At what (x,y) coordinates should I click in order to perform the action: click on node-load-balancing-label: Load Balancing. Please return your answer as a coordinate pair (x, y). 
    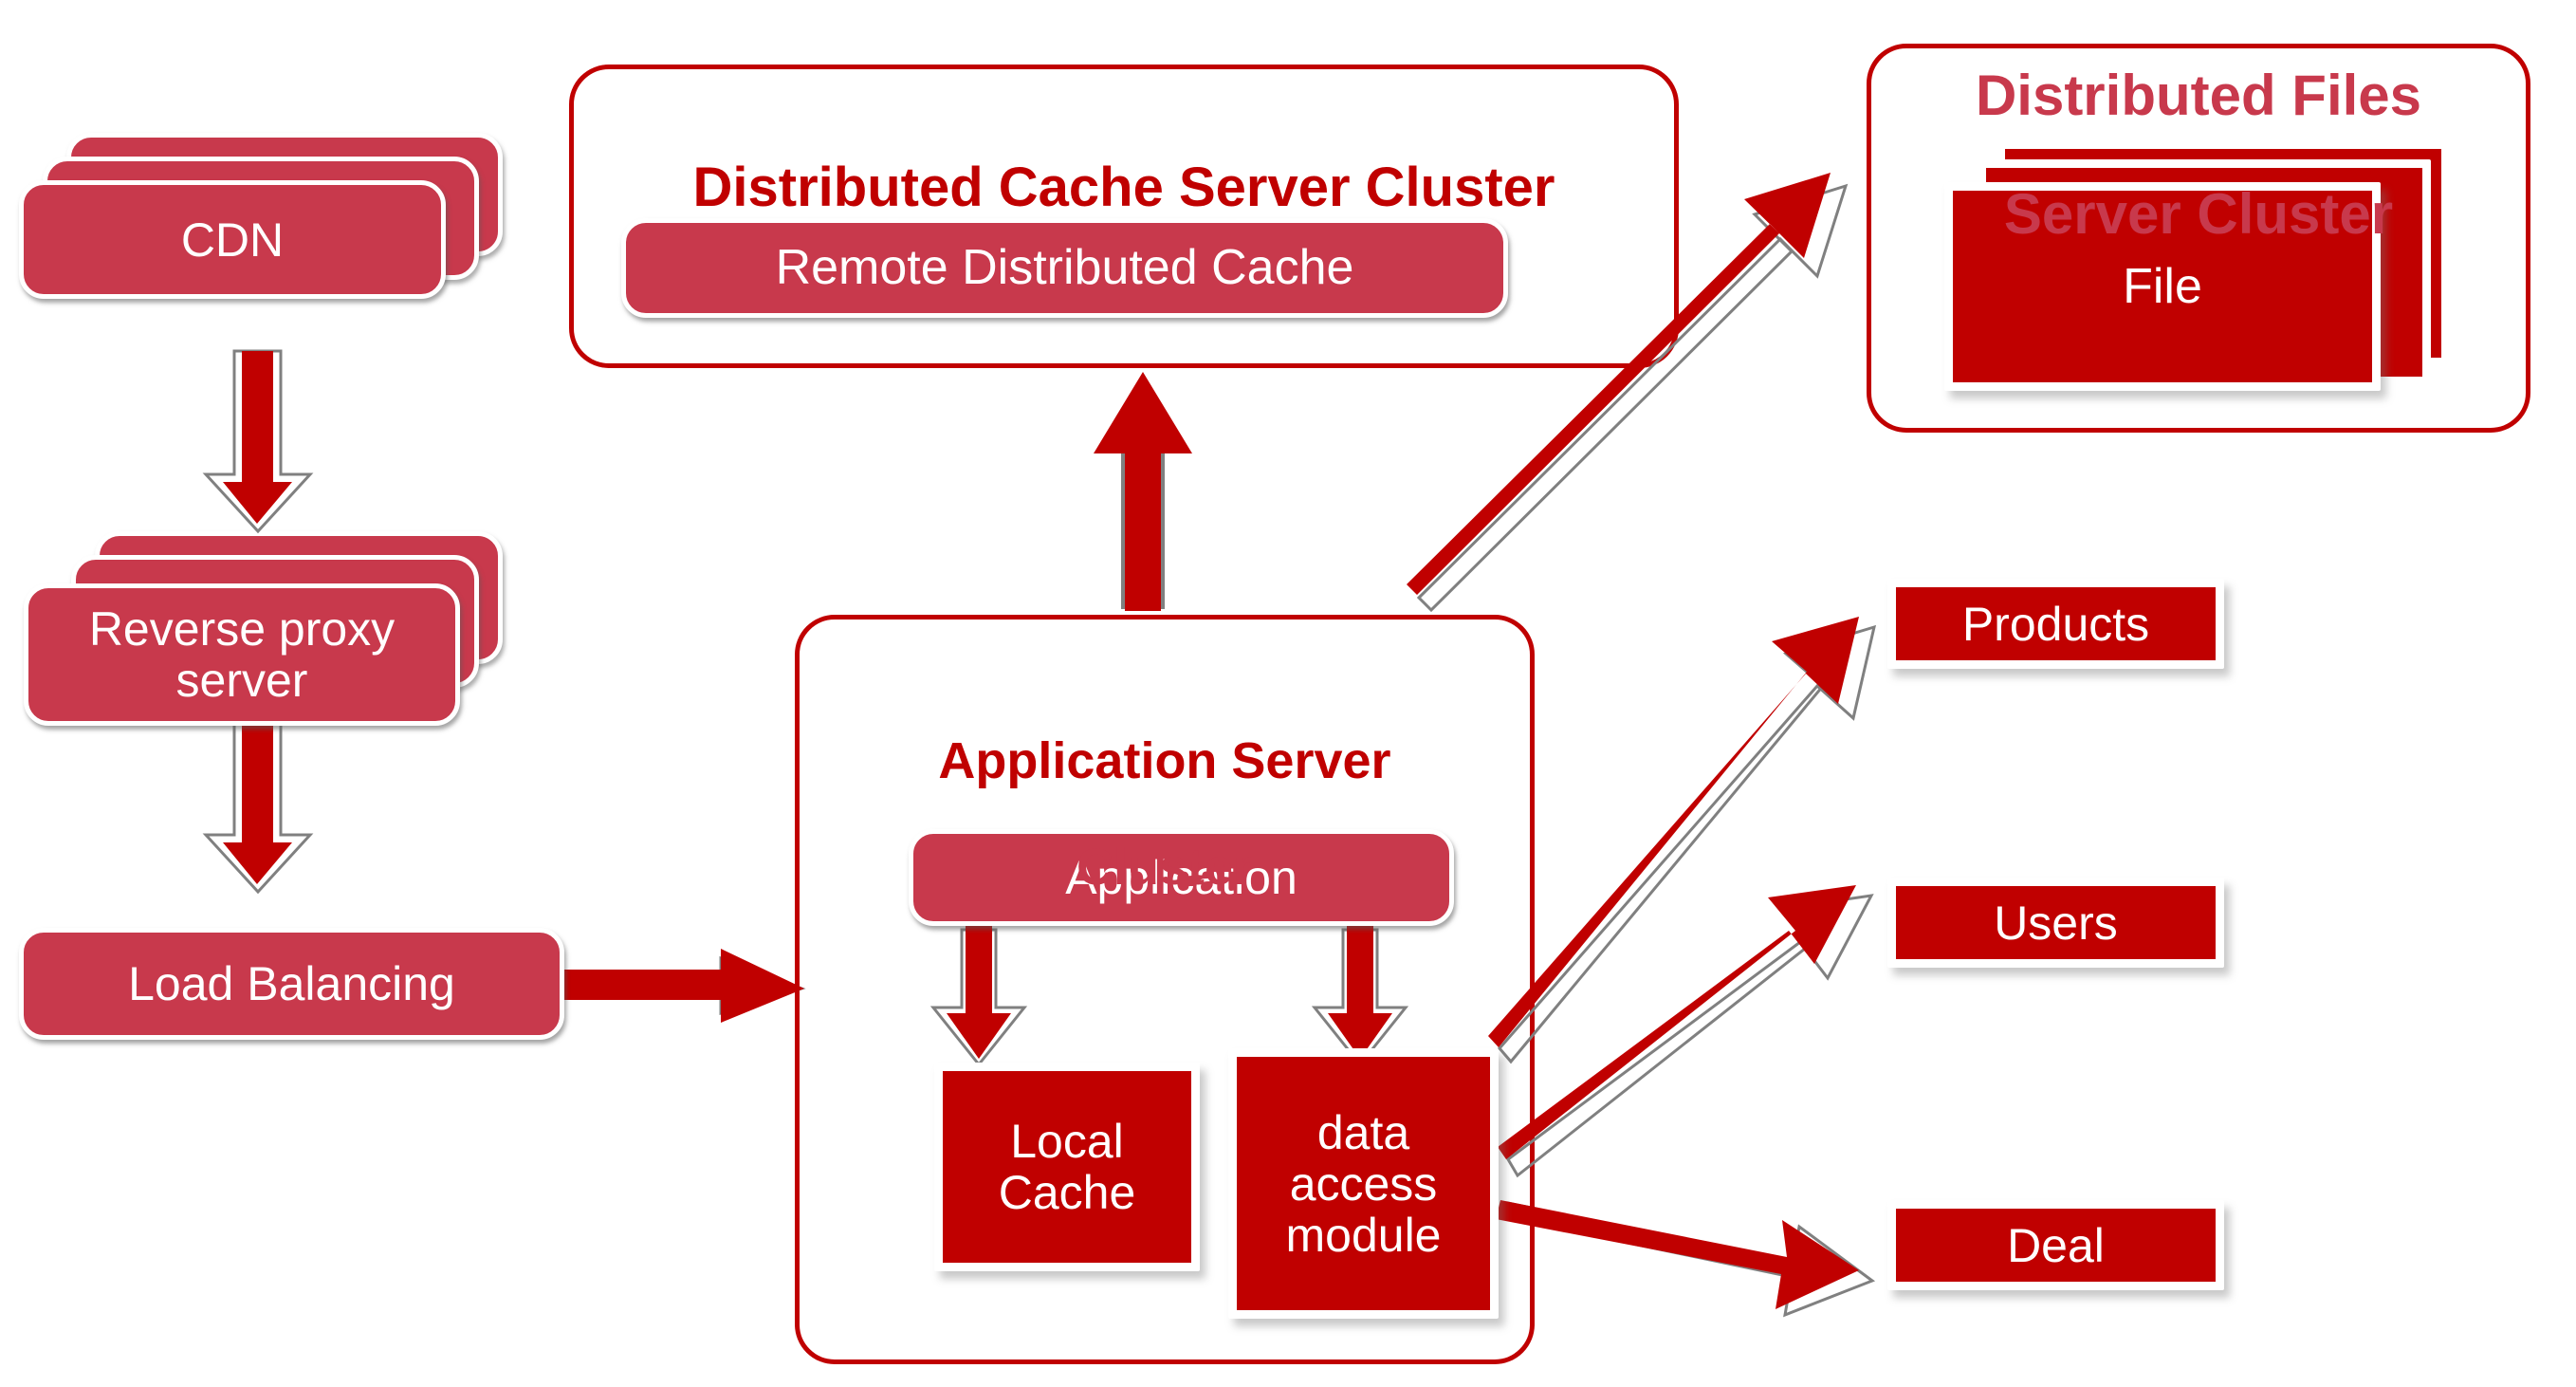
    Looking at the image, I should click on (291, 984).